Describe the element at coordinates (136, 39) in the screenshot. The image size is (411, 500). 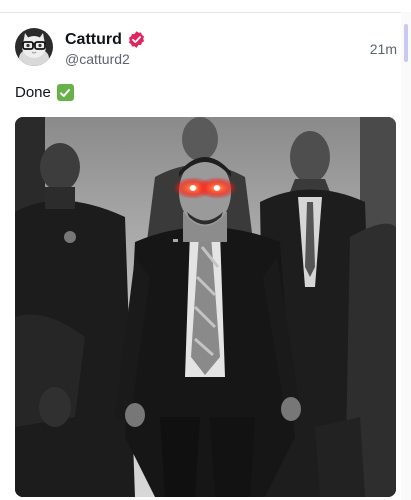
I see `verified-badge-icon` at that location.